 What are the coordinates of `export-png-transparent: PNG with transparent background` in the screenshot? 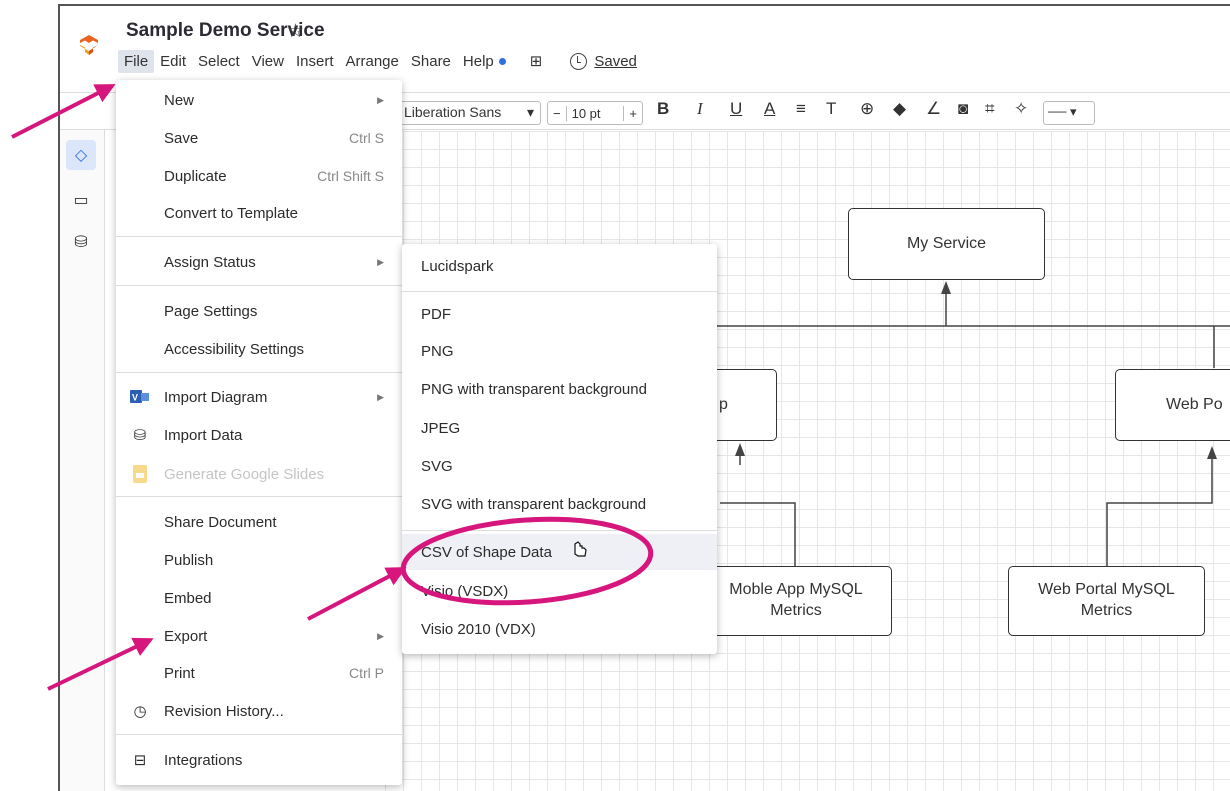 It's located at (559, 389).